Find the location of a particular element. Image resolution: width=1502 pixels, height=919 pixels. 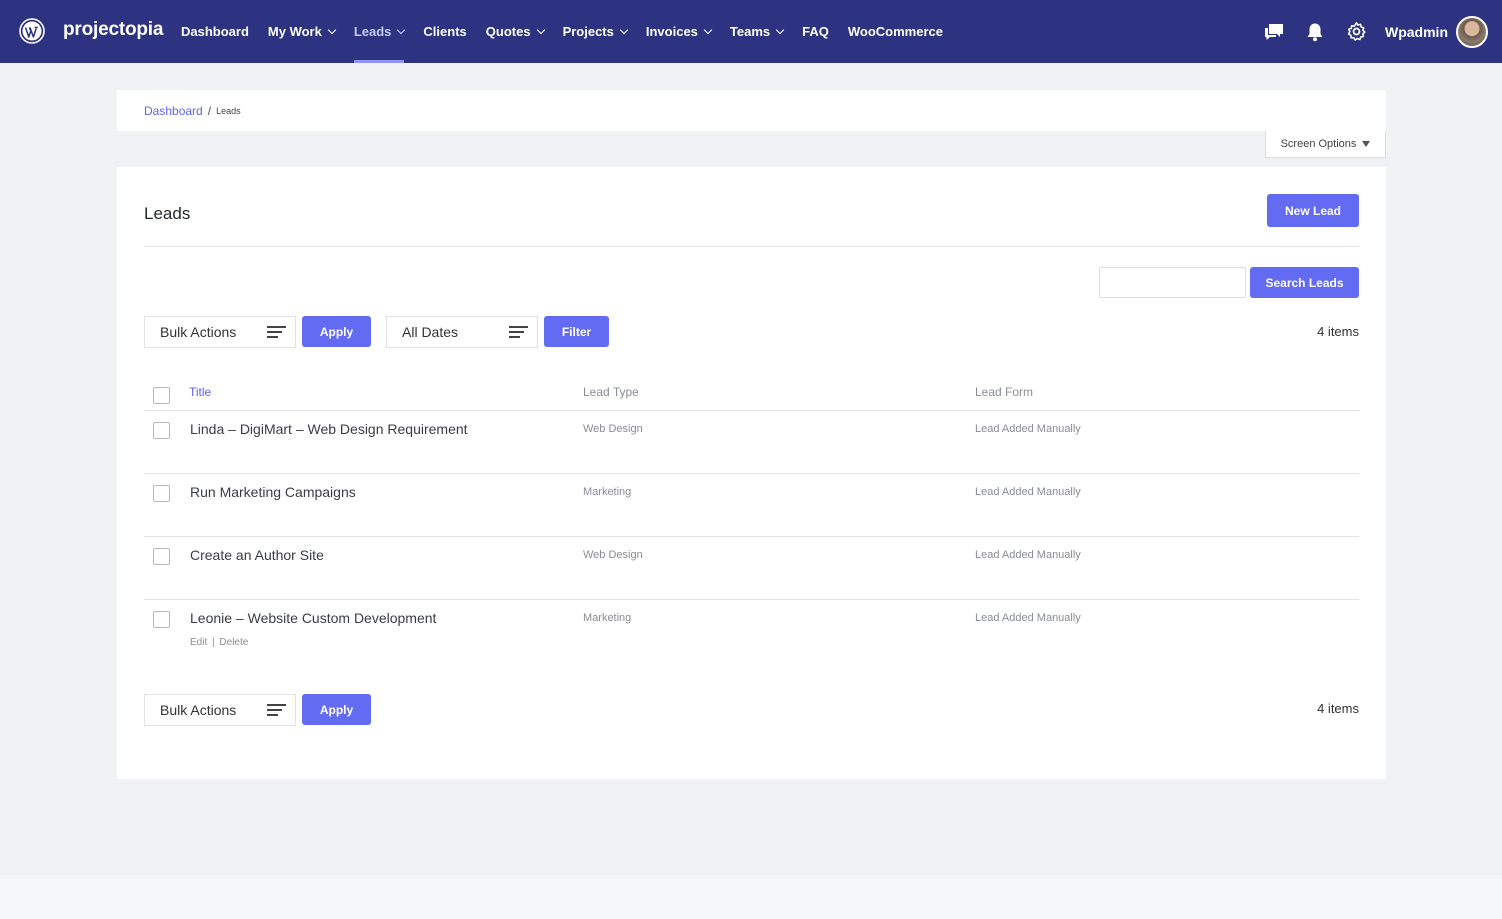

nav-label: Invoices is located at coordinates (671, 31).